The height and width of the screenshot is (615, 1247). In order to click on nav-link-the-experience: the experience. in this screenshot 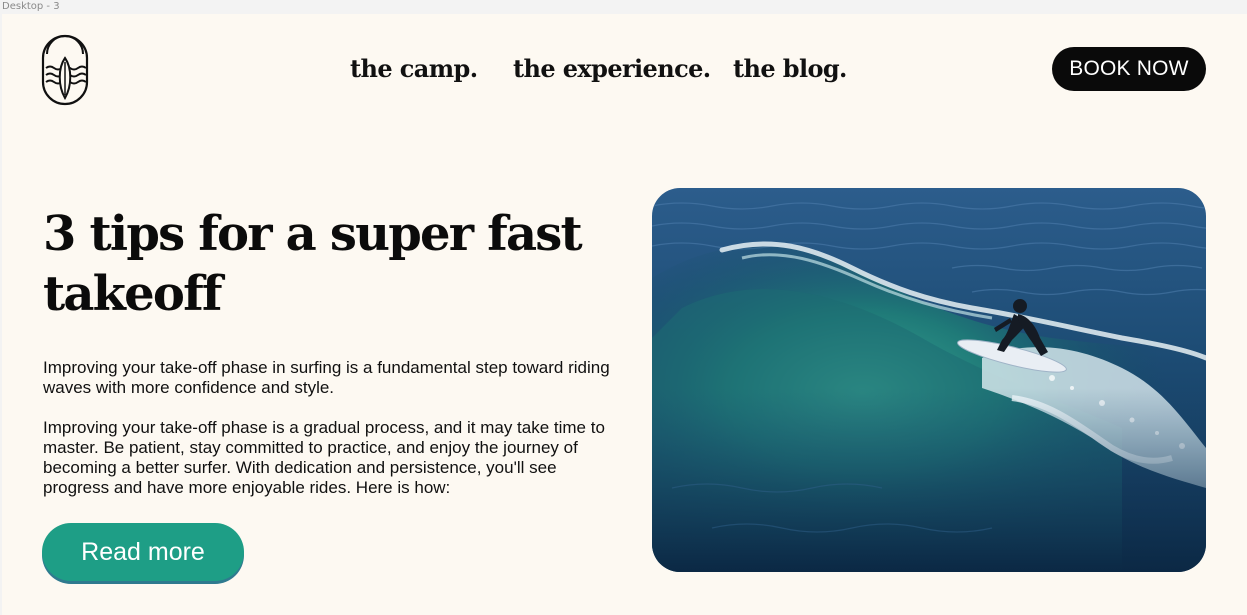, I will do `click(612, 68)`.